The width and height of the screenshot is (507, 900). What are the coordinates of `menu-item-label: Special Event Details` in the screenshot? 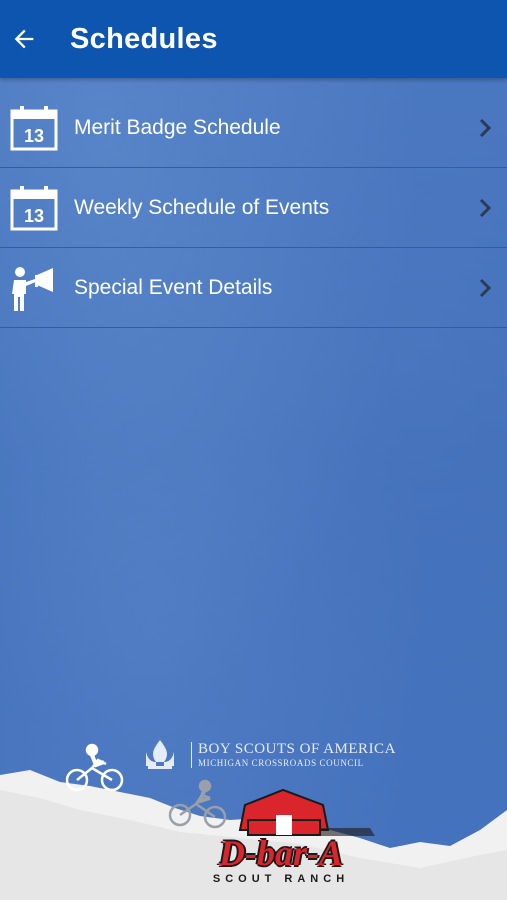 It's located at (173, 287).